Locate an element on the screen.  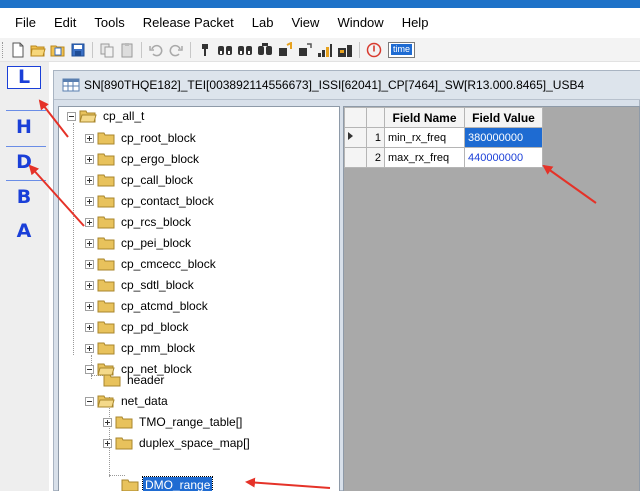
tree-label: TMO_range_table[] is located at coordinates (191, 422).